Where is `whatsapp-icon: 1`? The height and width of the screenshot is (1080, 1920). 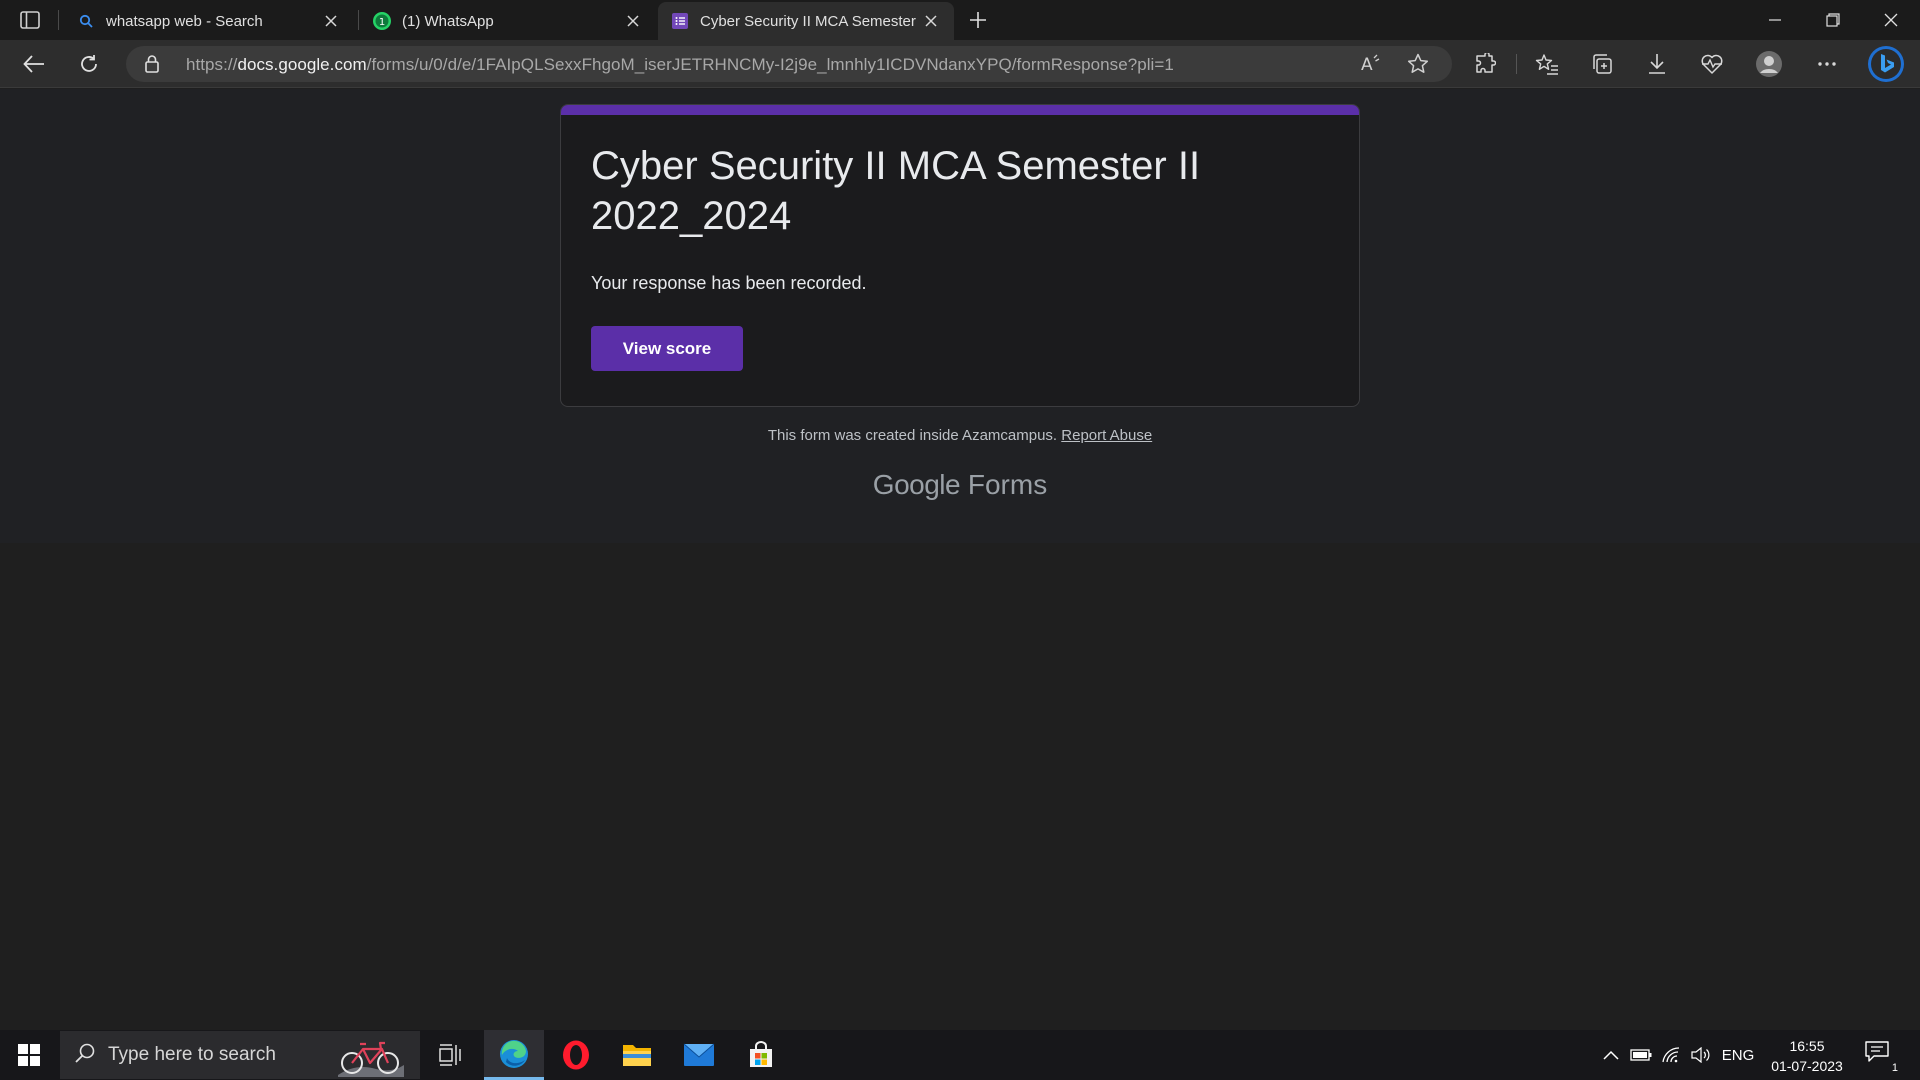 whatsapp-icon: 1 is located at coordinates (382, 21).